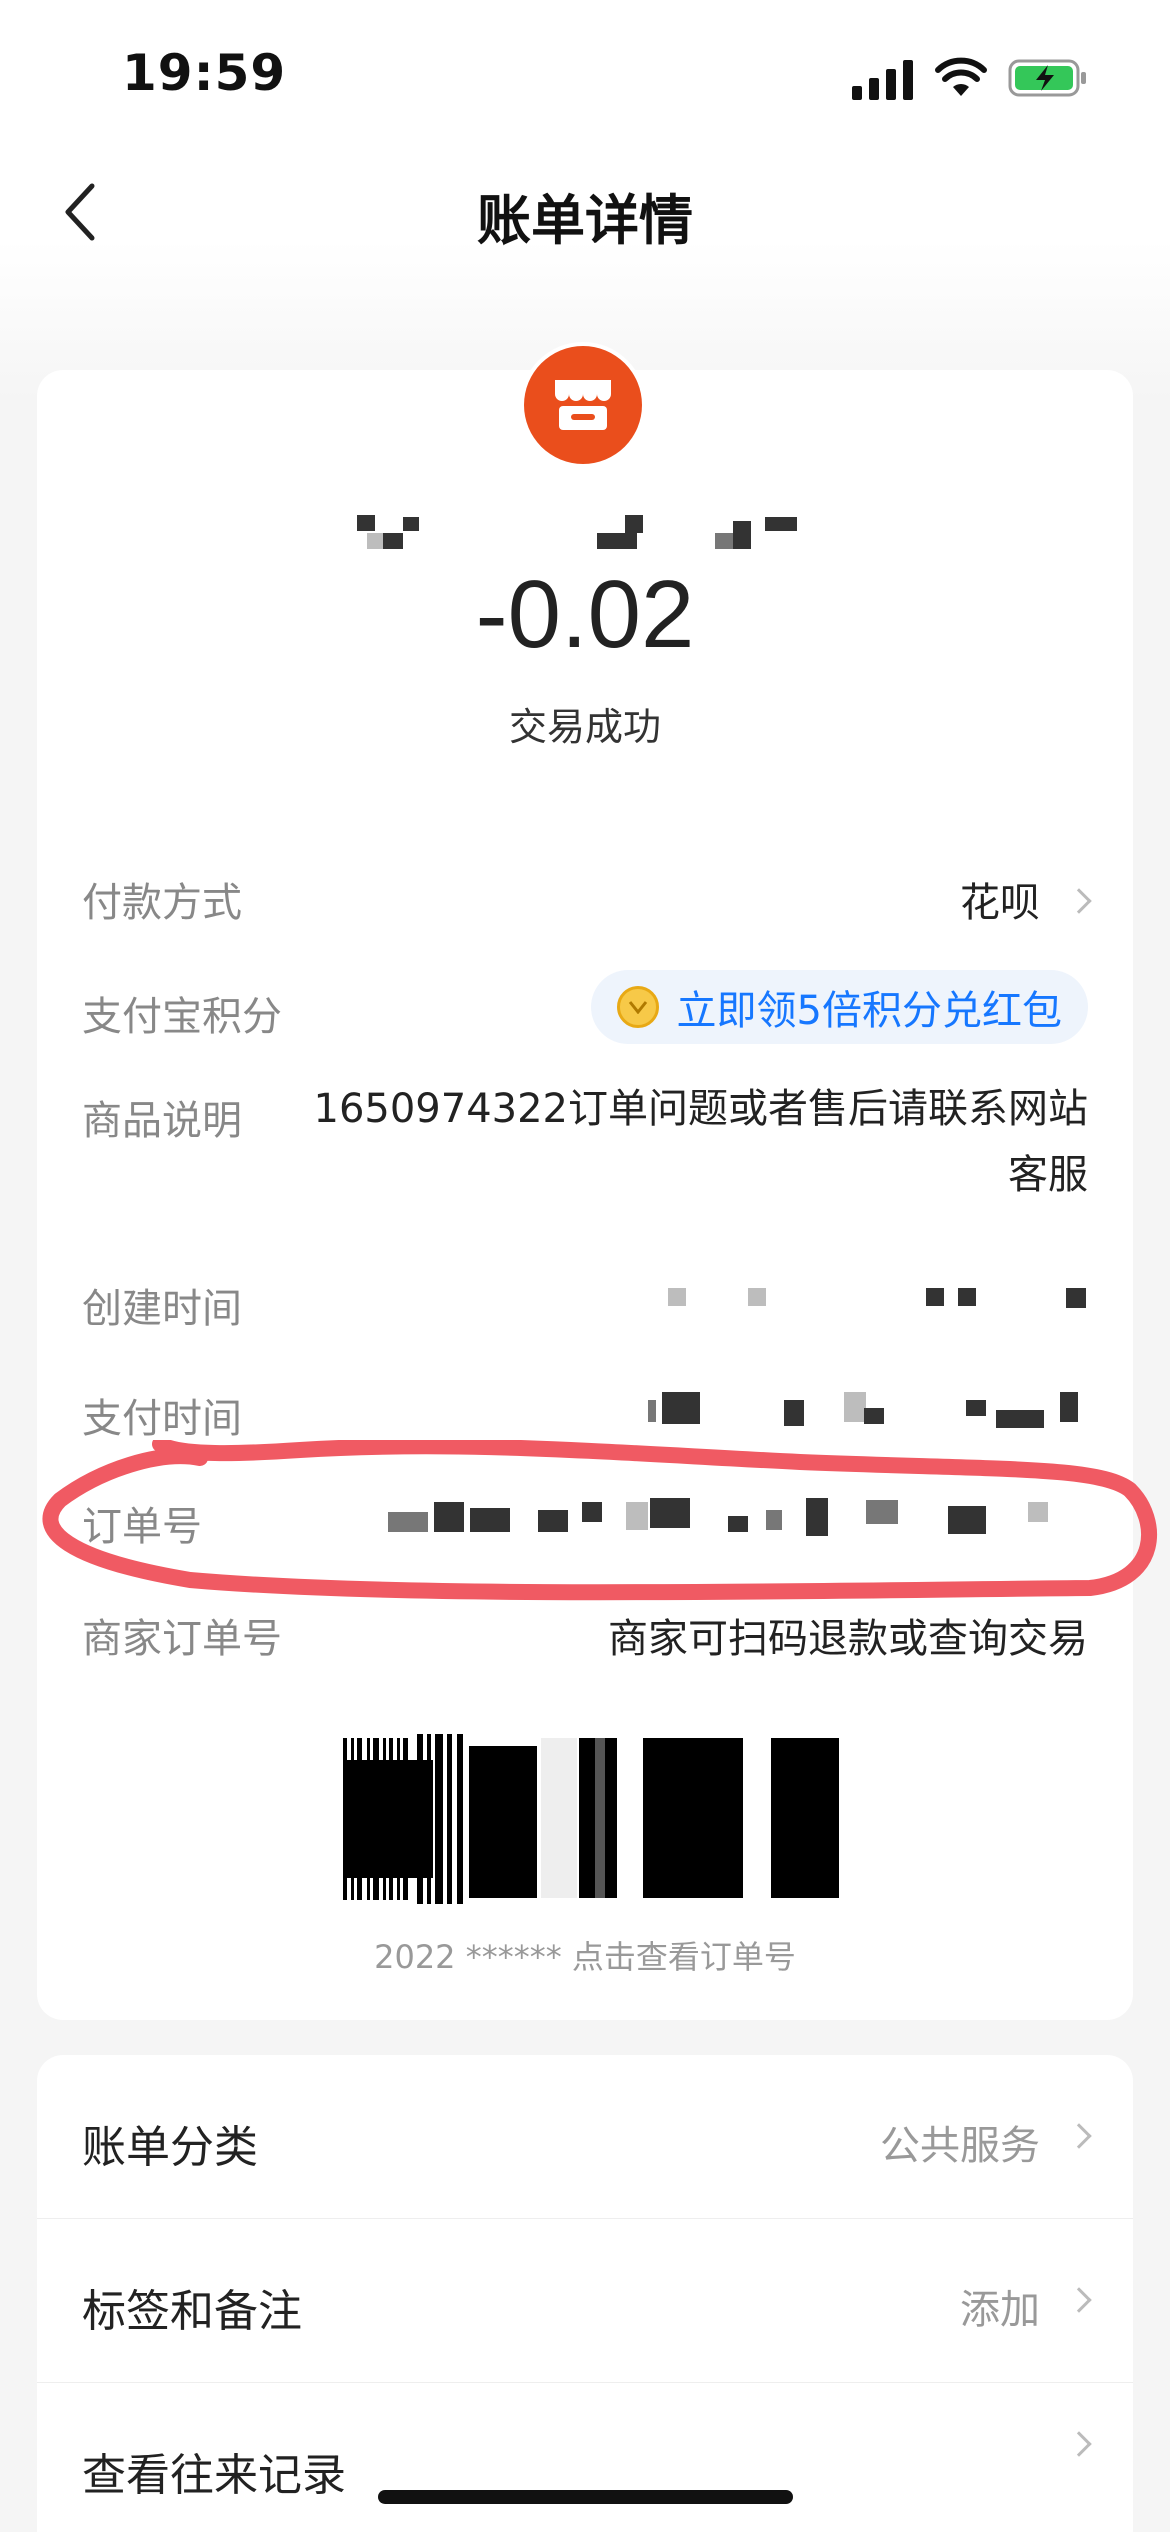  What do you see at coordinates (585, 220) in the screenshot?
I see `page-title: 账单详情` at bounding box center [585, 220].